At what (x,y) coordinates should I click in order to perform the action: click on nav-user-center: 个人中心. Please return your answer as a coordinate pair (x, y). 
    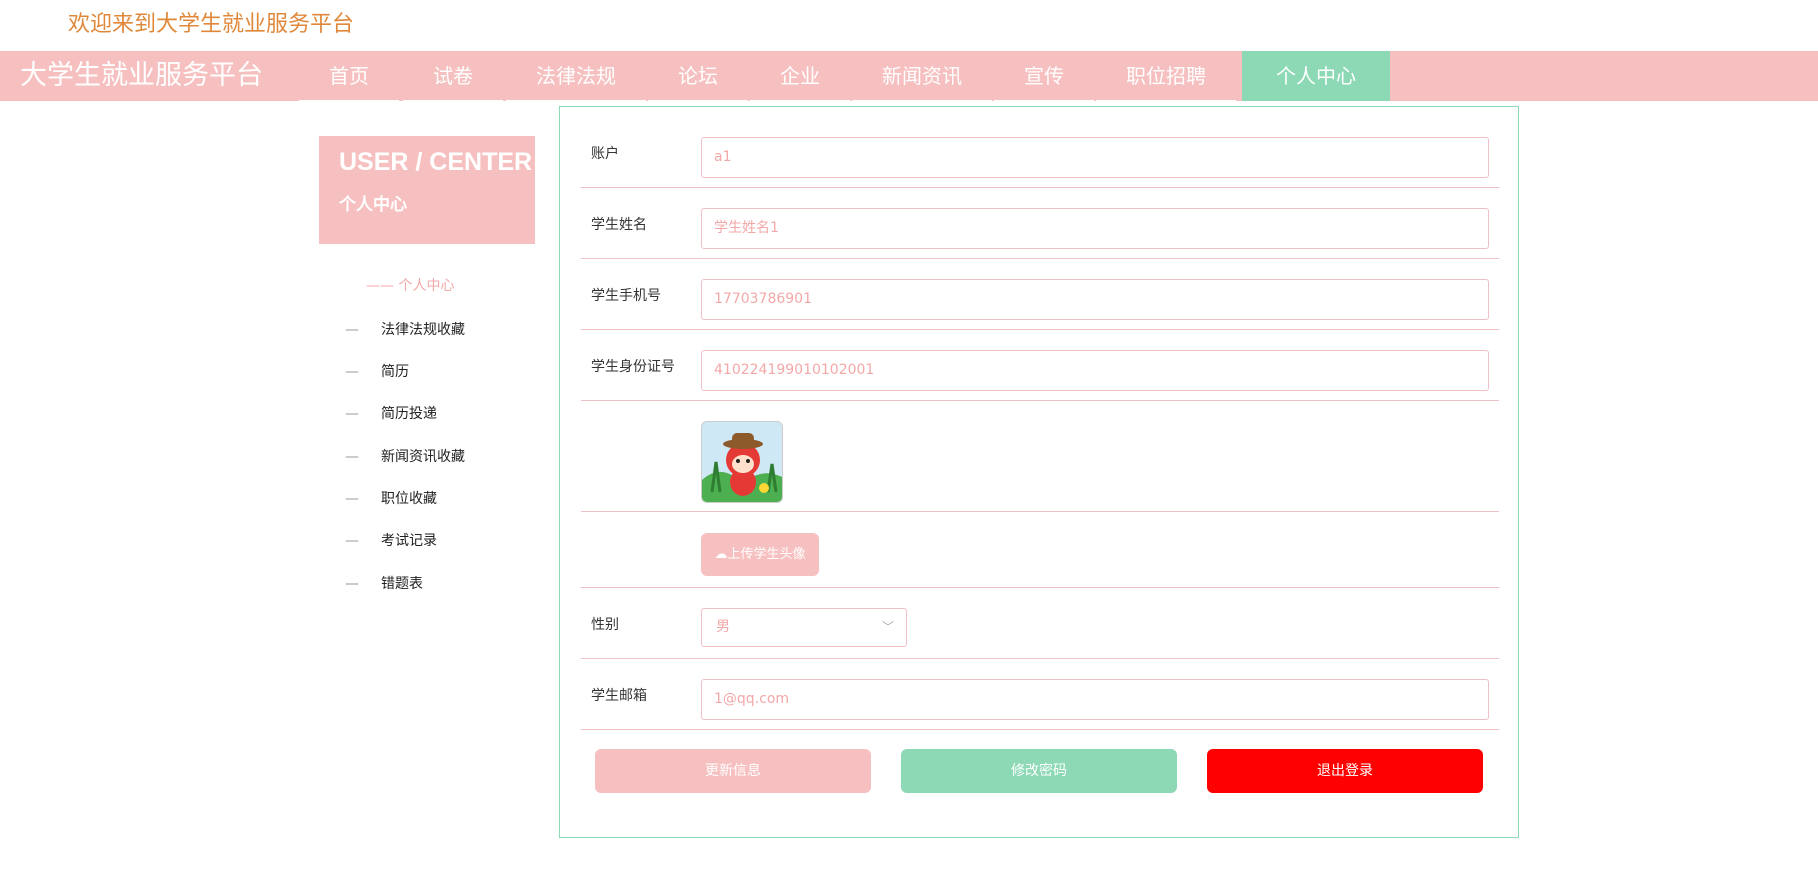
    Looking at the image, I should click on (1316, 76).